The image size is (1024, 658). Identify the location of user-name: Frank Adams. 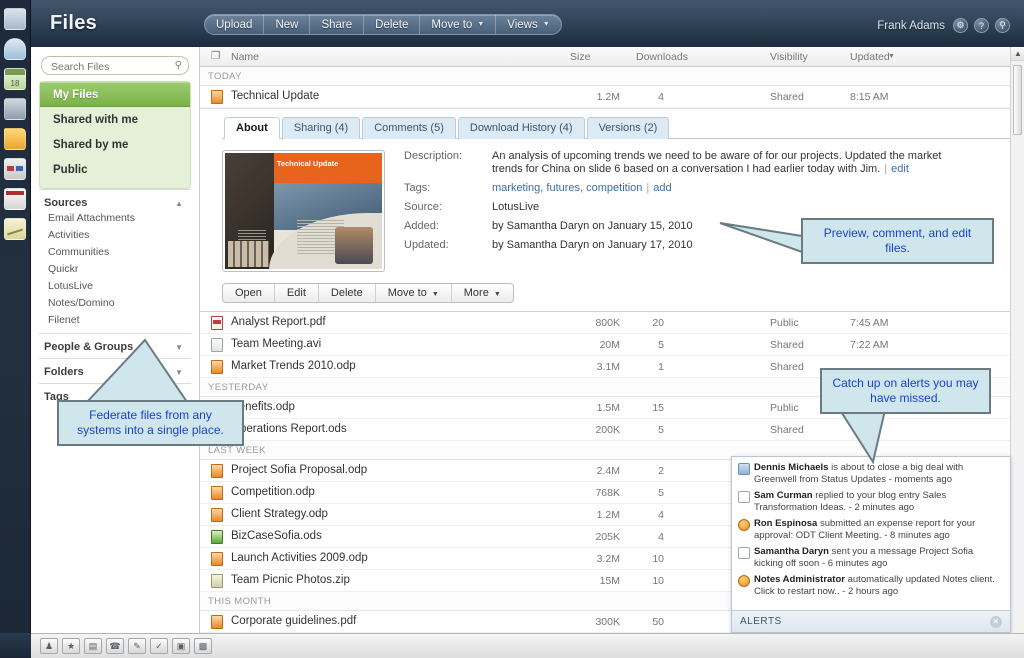
(911, 25).